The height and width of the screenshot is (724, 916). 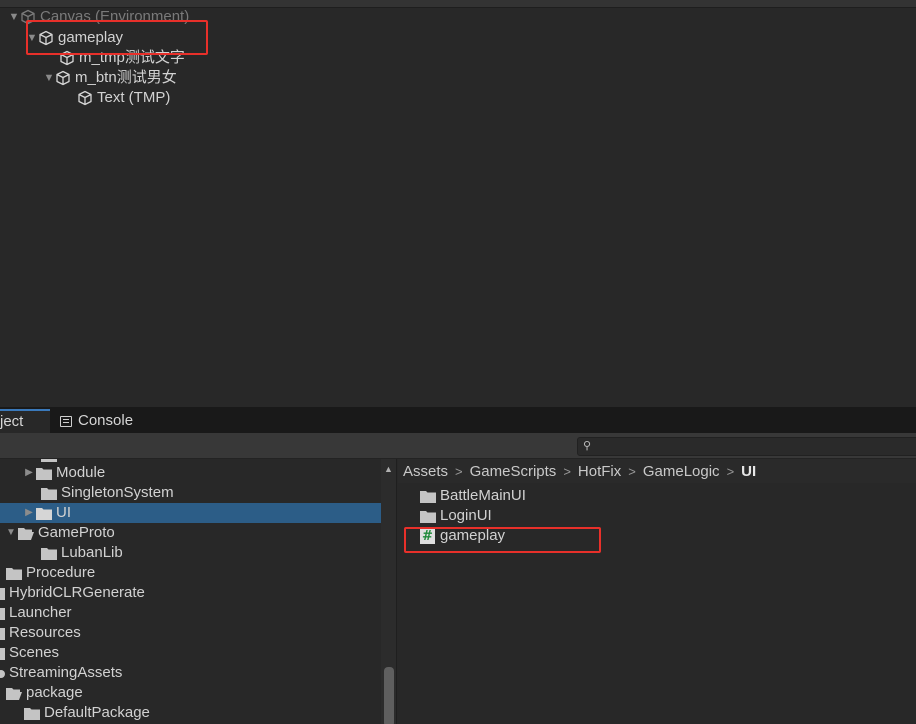 I want to click on breadcrumb-item-ui: UI, so click(x=748, y=471).